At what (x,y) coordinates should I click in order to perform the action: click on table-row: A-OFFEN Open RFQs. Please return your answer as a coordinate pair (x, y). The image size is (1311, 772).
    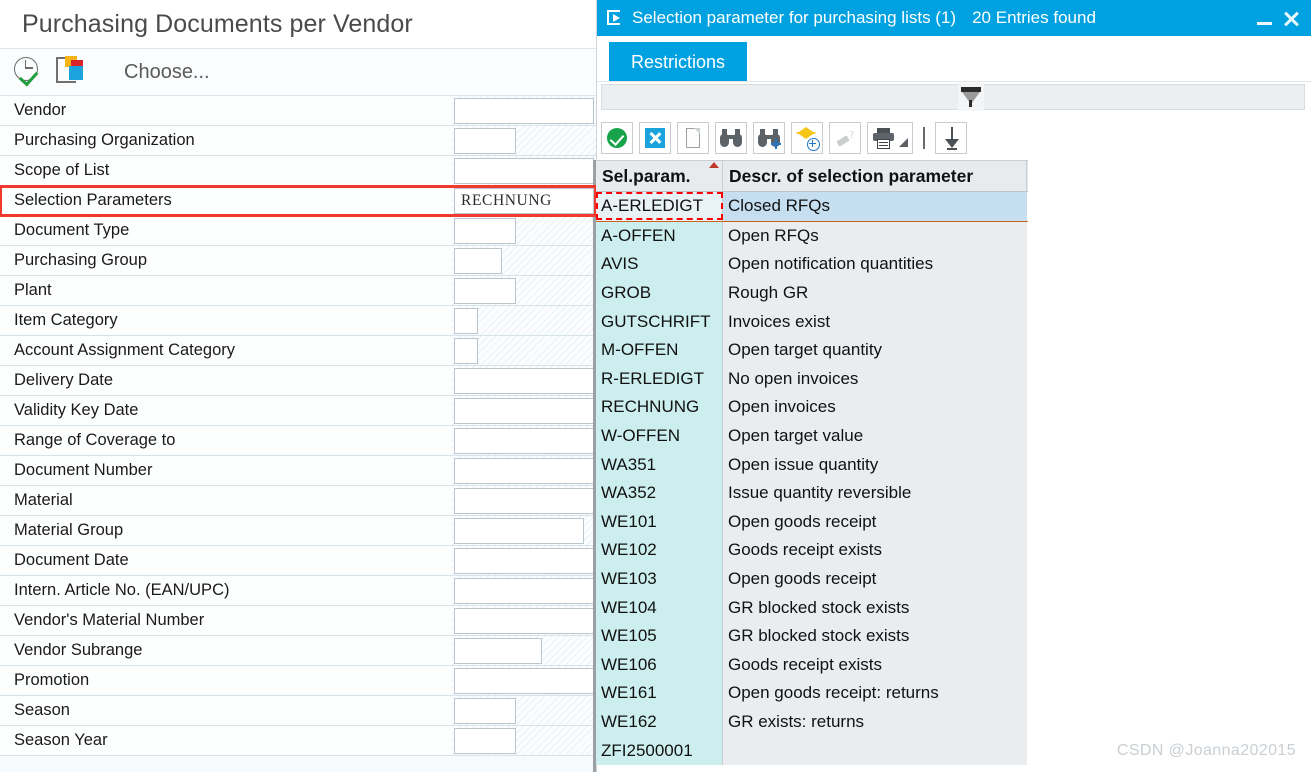
    Looking at the image, I should click on (812, 236).